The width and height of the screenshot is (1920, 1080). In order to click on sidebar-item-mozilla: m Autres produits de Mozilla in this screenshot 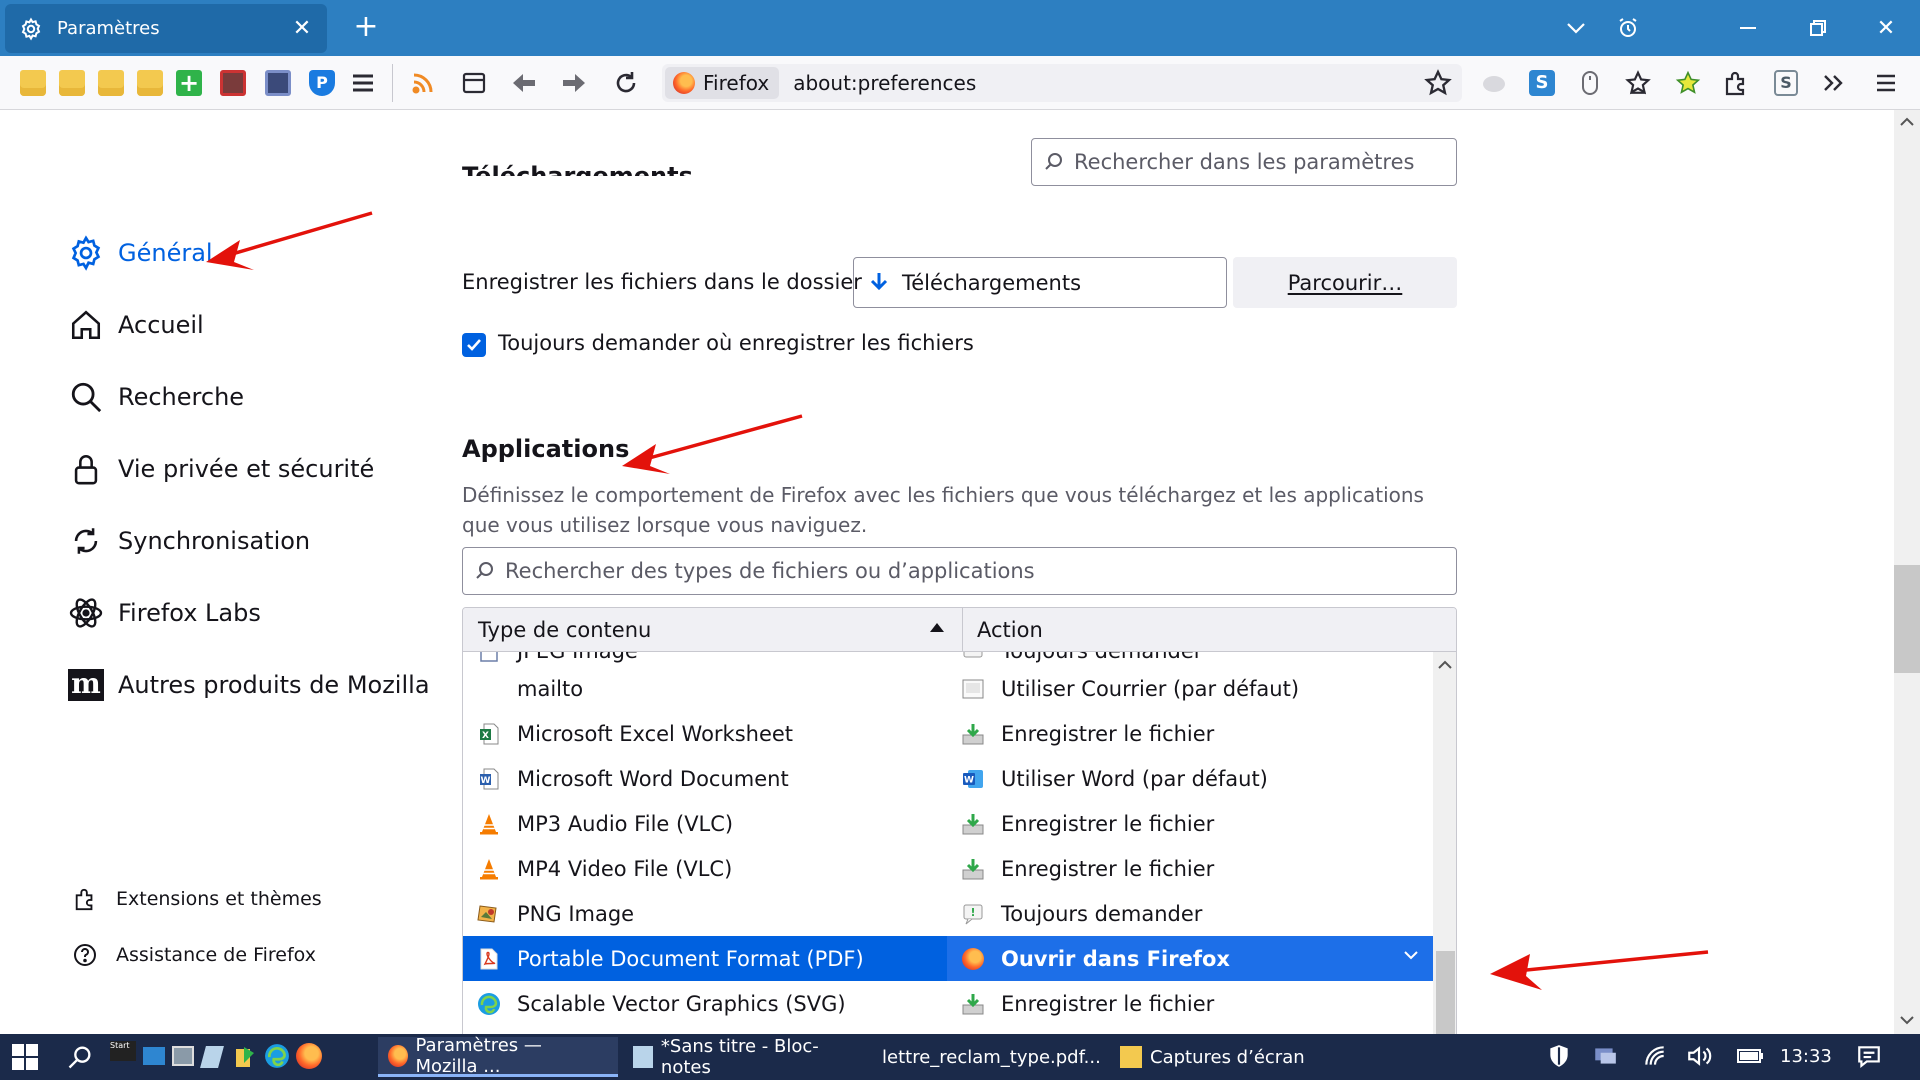, I will do `click(249, 685)`.